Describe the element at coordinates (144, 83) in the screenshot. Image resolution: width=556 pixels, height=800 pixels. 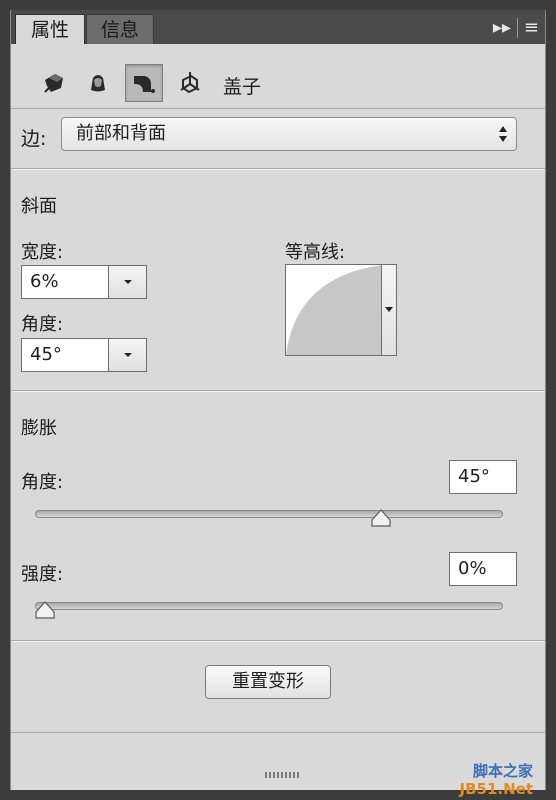
I see `cap-icon` at that location.